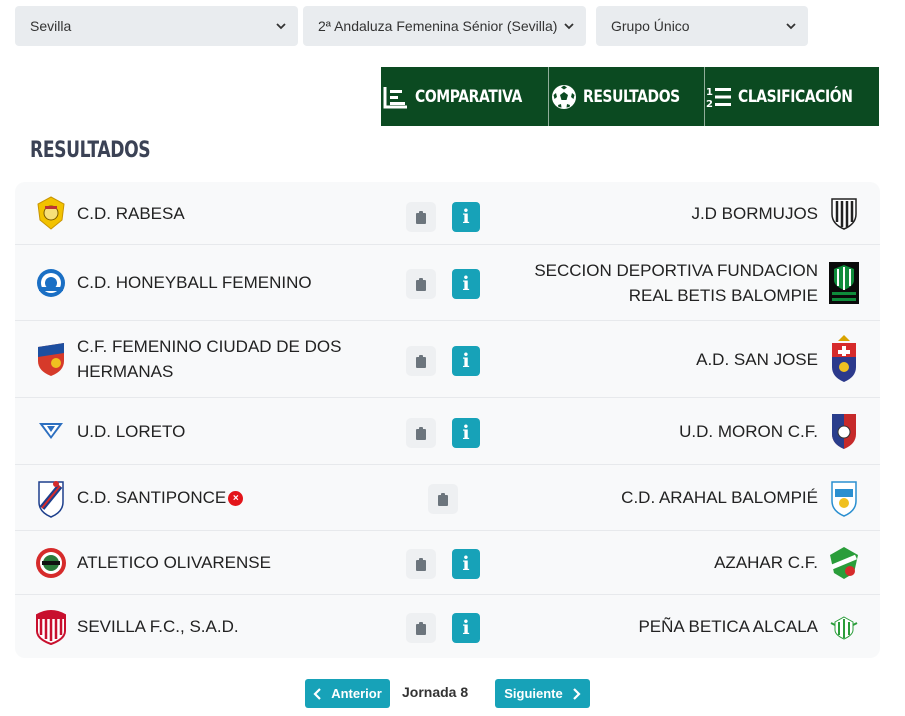 The width and height of the screenshot is (905, 716). Describe the element at coordinates (444, 26) in the screenshot. I see `competition-select: 2ª Andaluza Femenina Sénior (Sevilla)` at that location.